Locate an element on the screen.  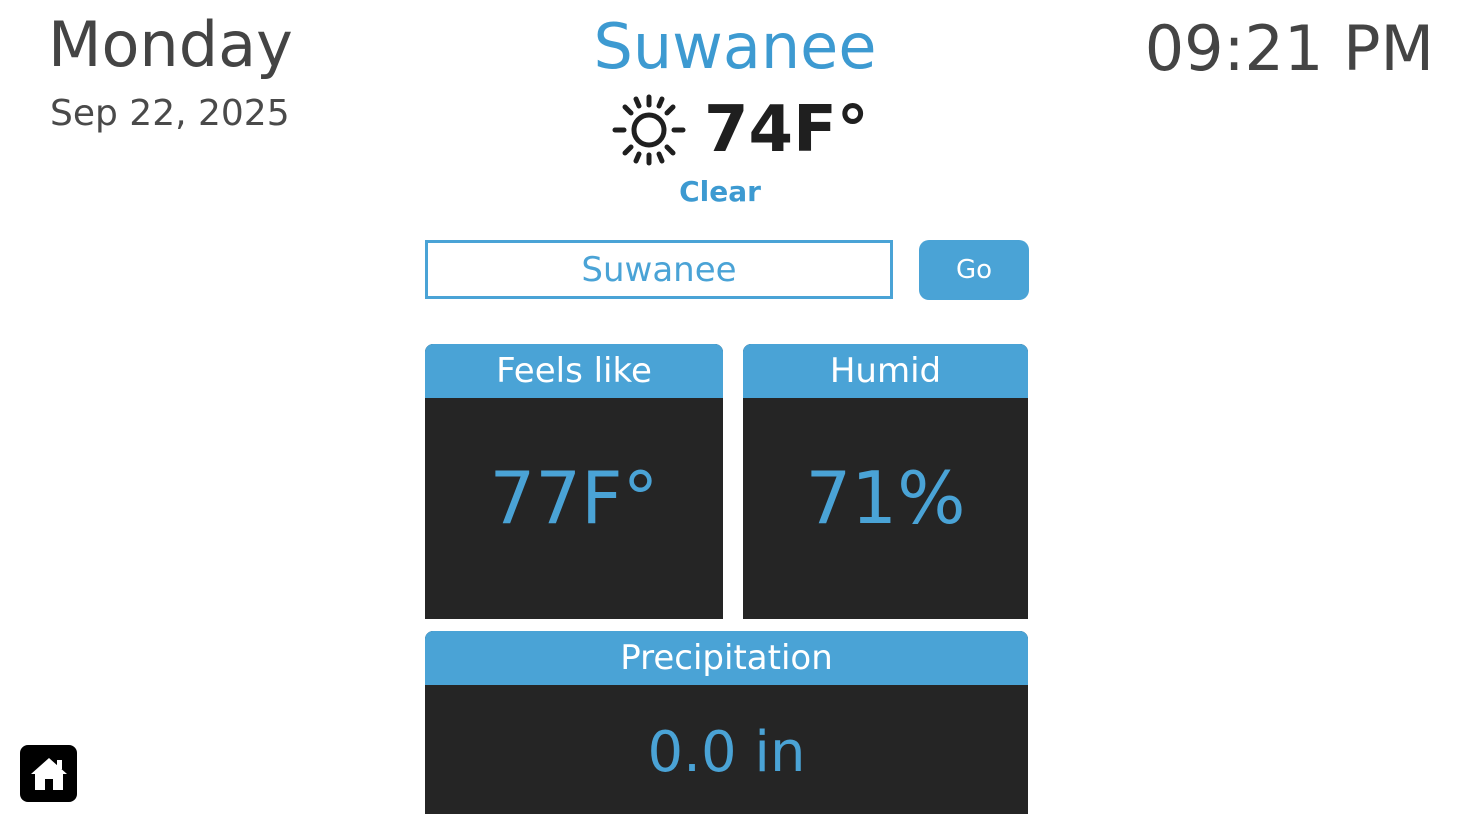
city-search-input is located at coordinates (659, 269).